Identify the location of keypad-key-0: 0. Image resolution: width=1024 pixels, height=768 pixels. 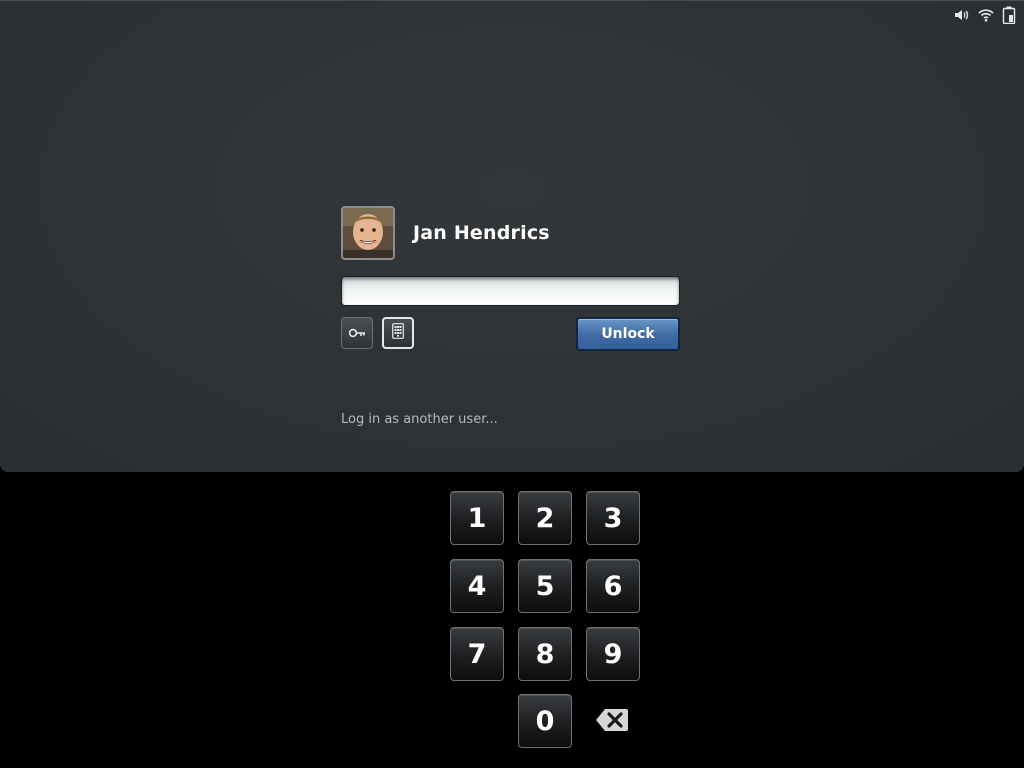
(545, 721).